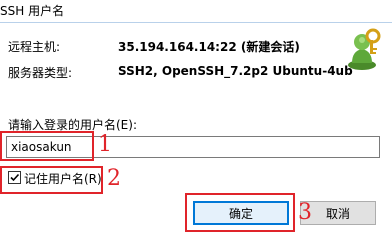 The image size is (392, 244). Describe the element at coordinates (305, 212) in the screenshot. I see `annotation-number-3: 3` at that location.